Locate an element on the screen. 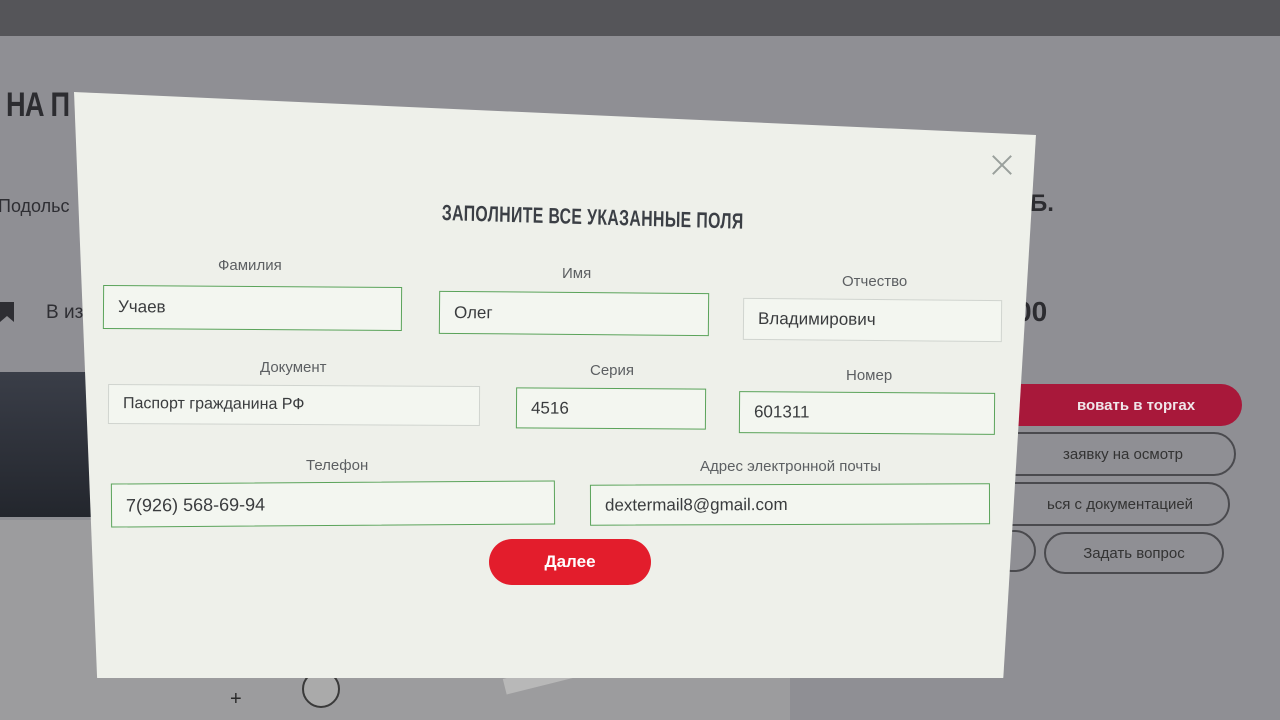 Image resolution: width=1280 pixels, height=720 pixels. patronymic-label: Отчество is located at coordinates (875, 281).